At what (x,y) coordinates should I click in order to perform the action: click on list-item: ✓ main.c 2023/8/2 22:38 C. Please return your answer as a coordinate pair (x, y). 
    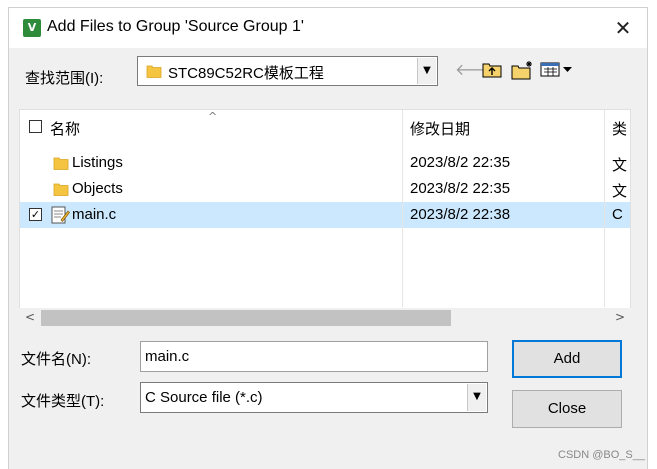
    Looking at the image, I should click on (325, 215).